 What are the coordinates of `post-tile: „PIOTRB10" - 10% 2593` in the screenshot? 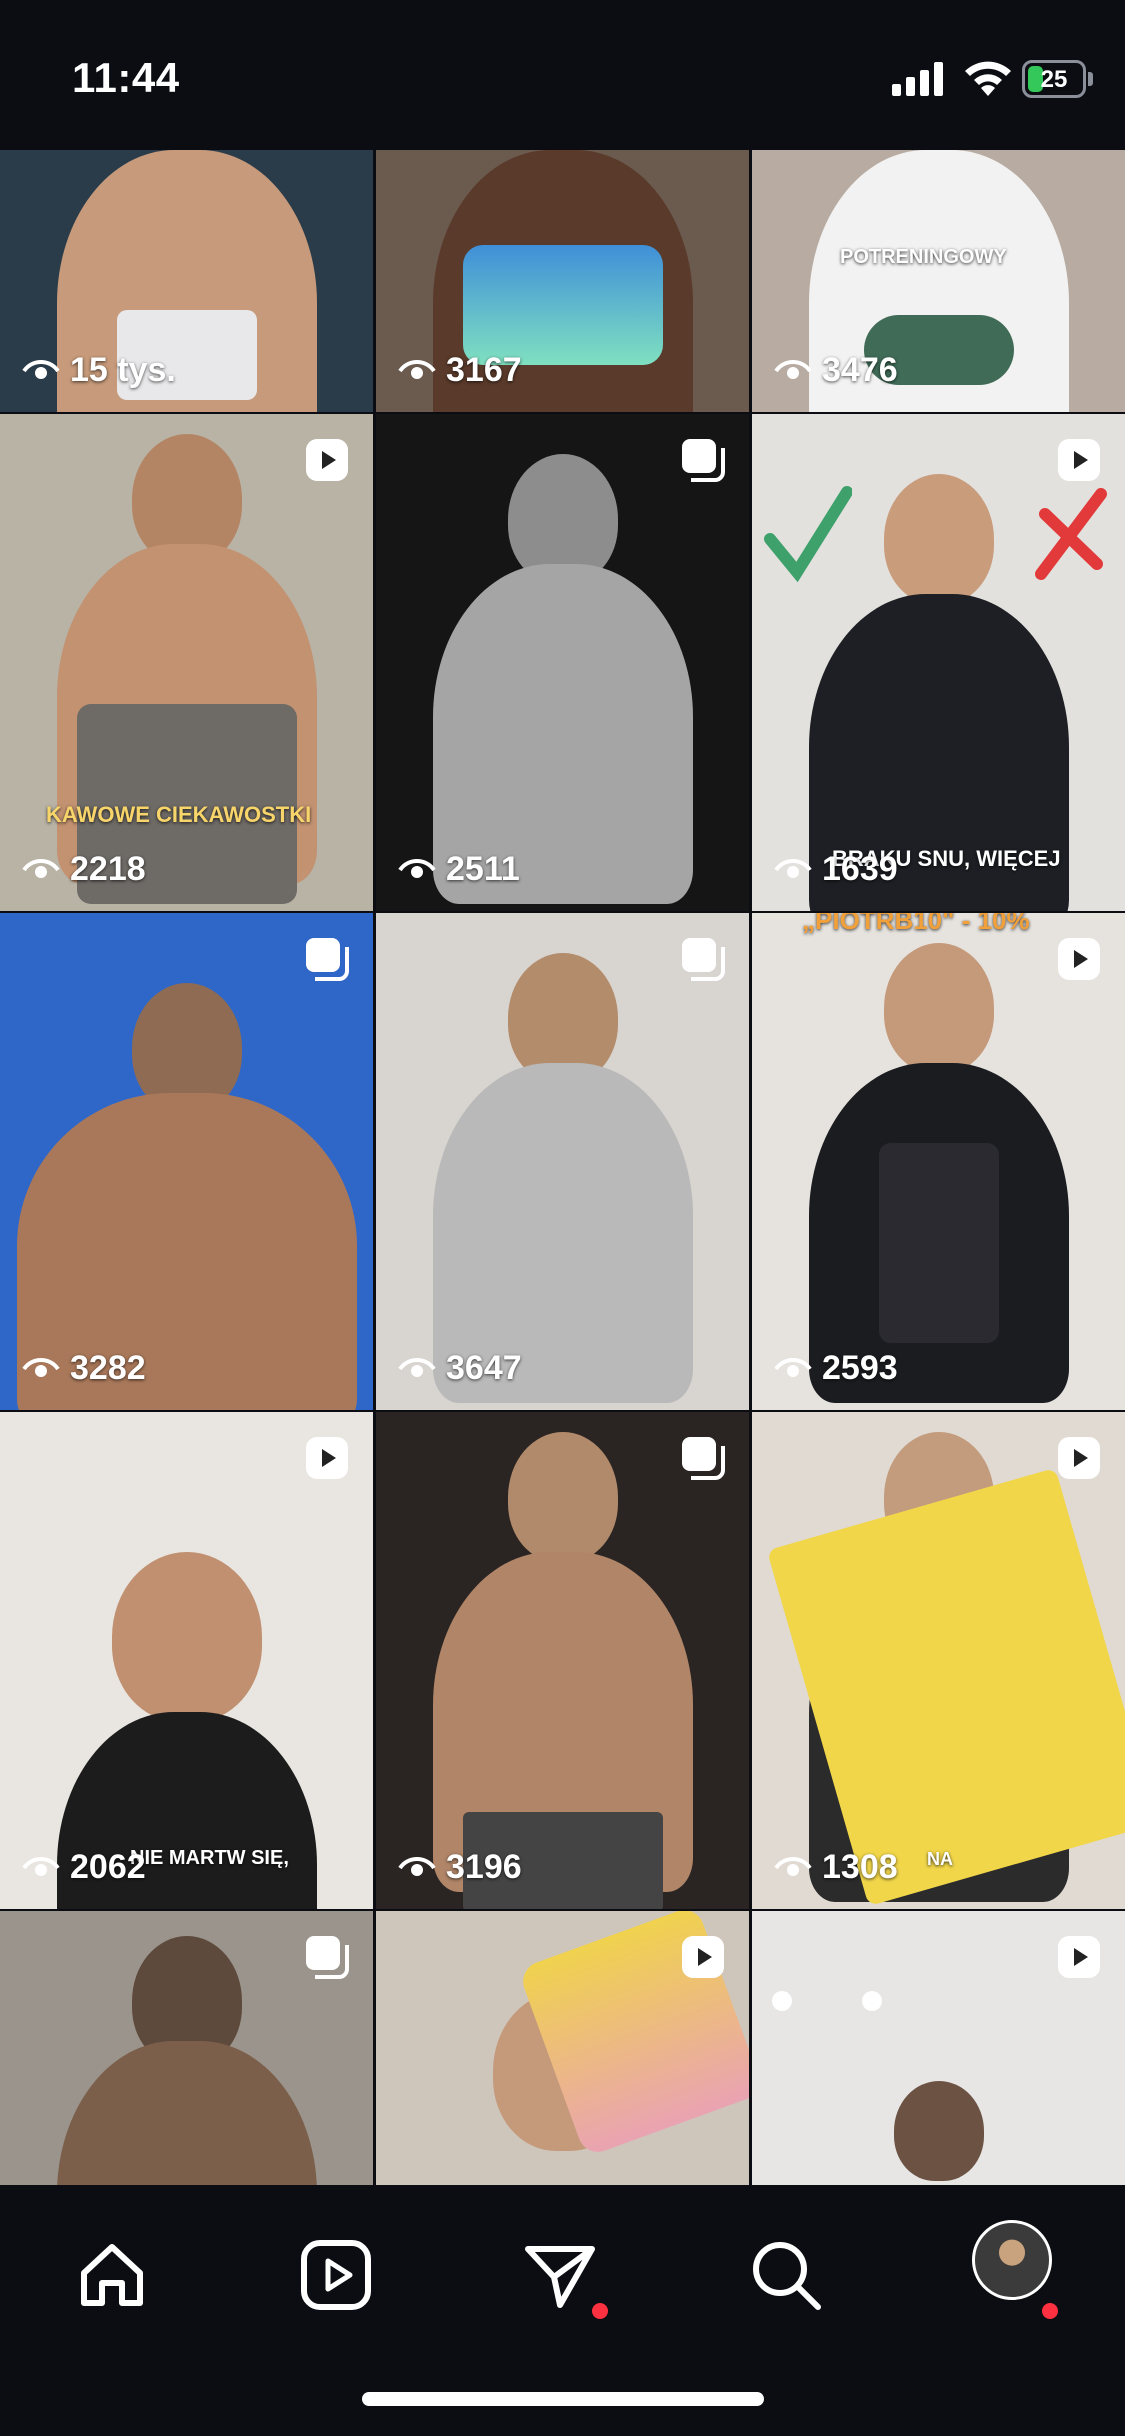 It's located at (938, 1161).